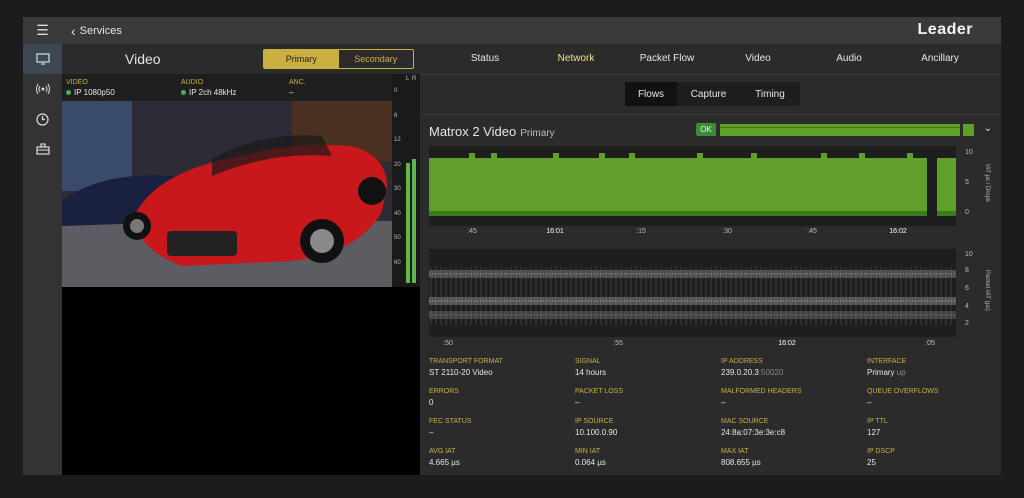  What do you see at coordinates (408, 79) in the screenshot?
I see `meter-channel-label: L` at bounding box center [408, 79].